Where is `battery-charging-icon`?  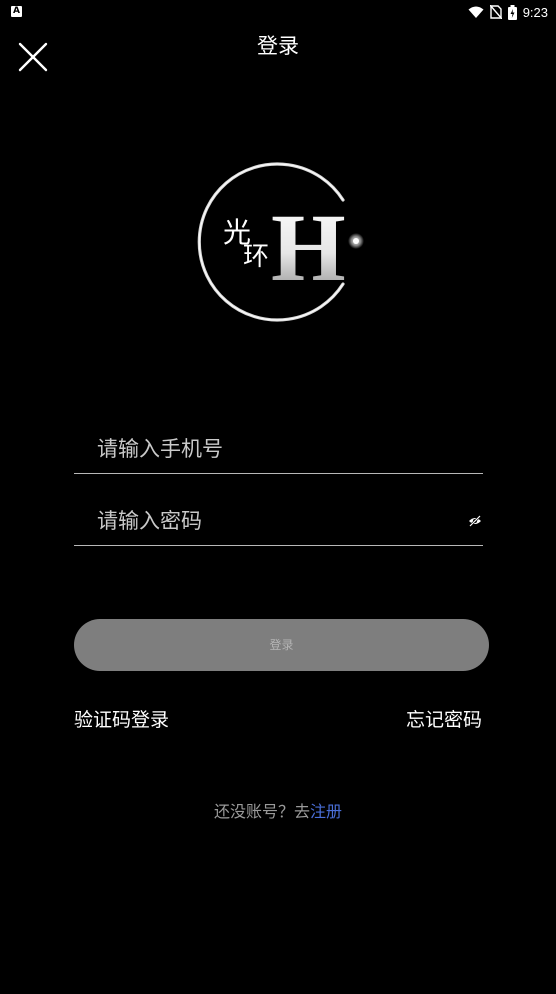
battery-charging-icon is located at coordinates (512, 12).